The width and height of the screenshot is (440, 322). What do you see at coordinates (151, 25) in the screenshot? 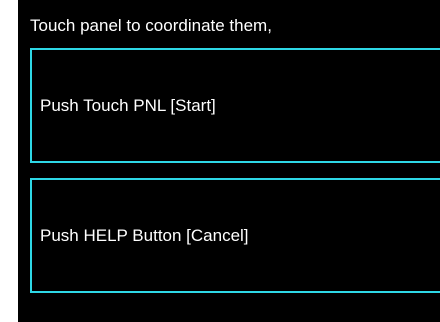
I see `instruction-text: Touch panel to coordinate them,` at bounding box center [151, 25].